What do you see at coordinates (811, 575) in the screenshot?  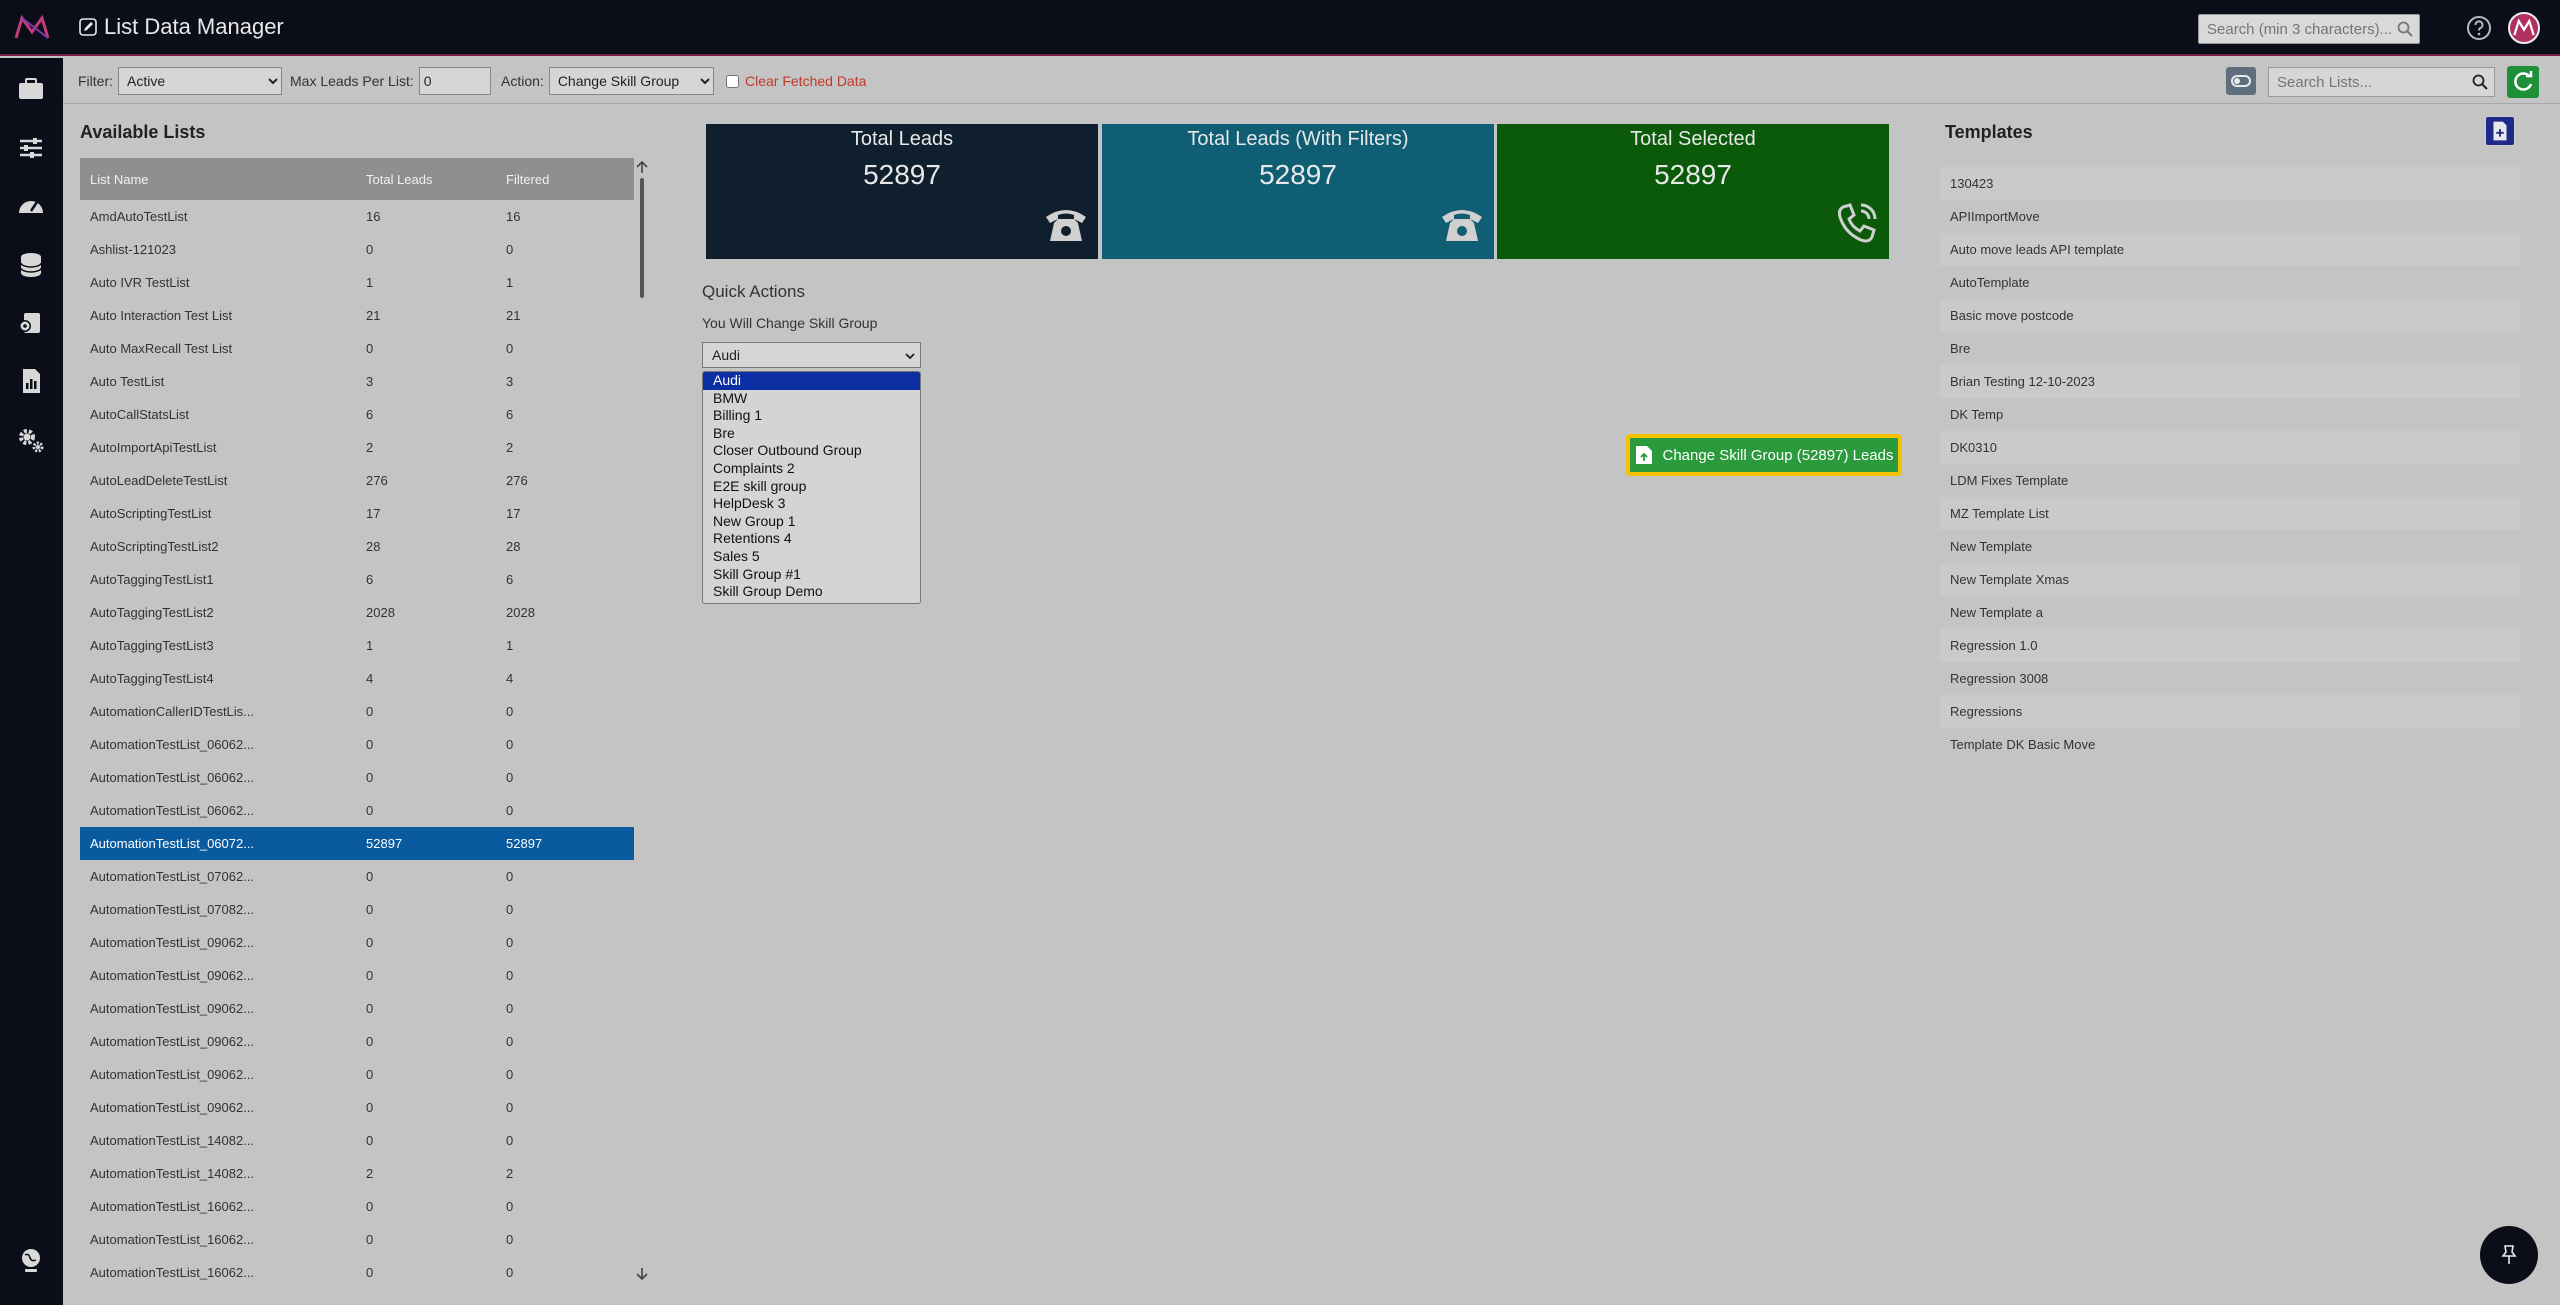 I see `skill-group-option: Skill Group #1` at bounding box center [811, 575].